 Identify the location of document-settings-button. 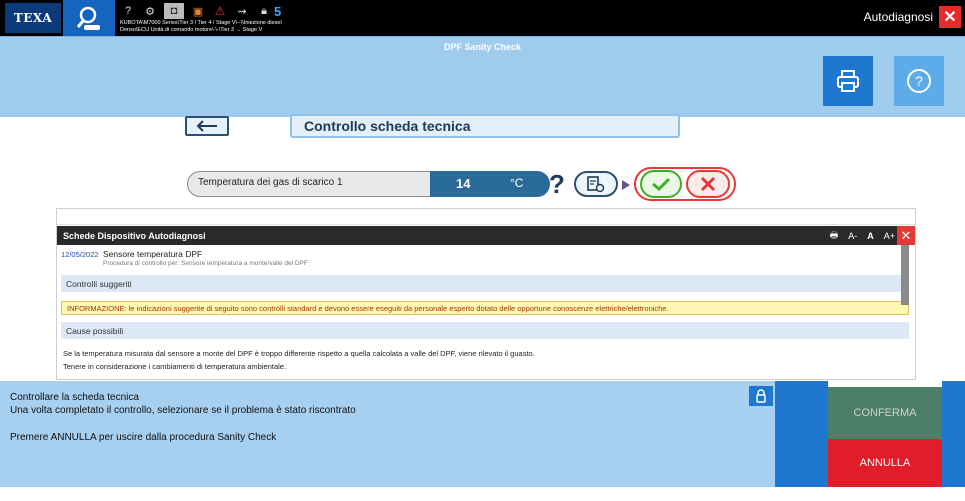
(596, 184).